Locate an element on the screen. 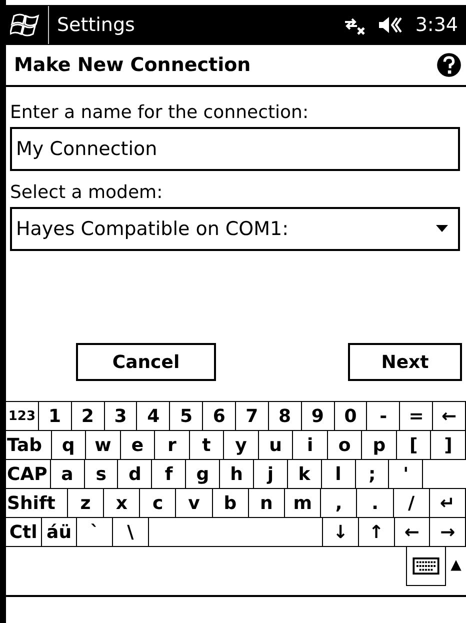  window-title: Settings is located at coordinates (96, 25).